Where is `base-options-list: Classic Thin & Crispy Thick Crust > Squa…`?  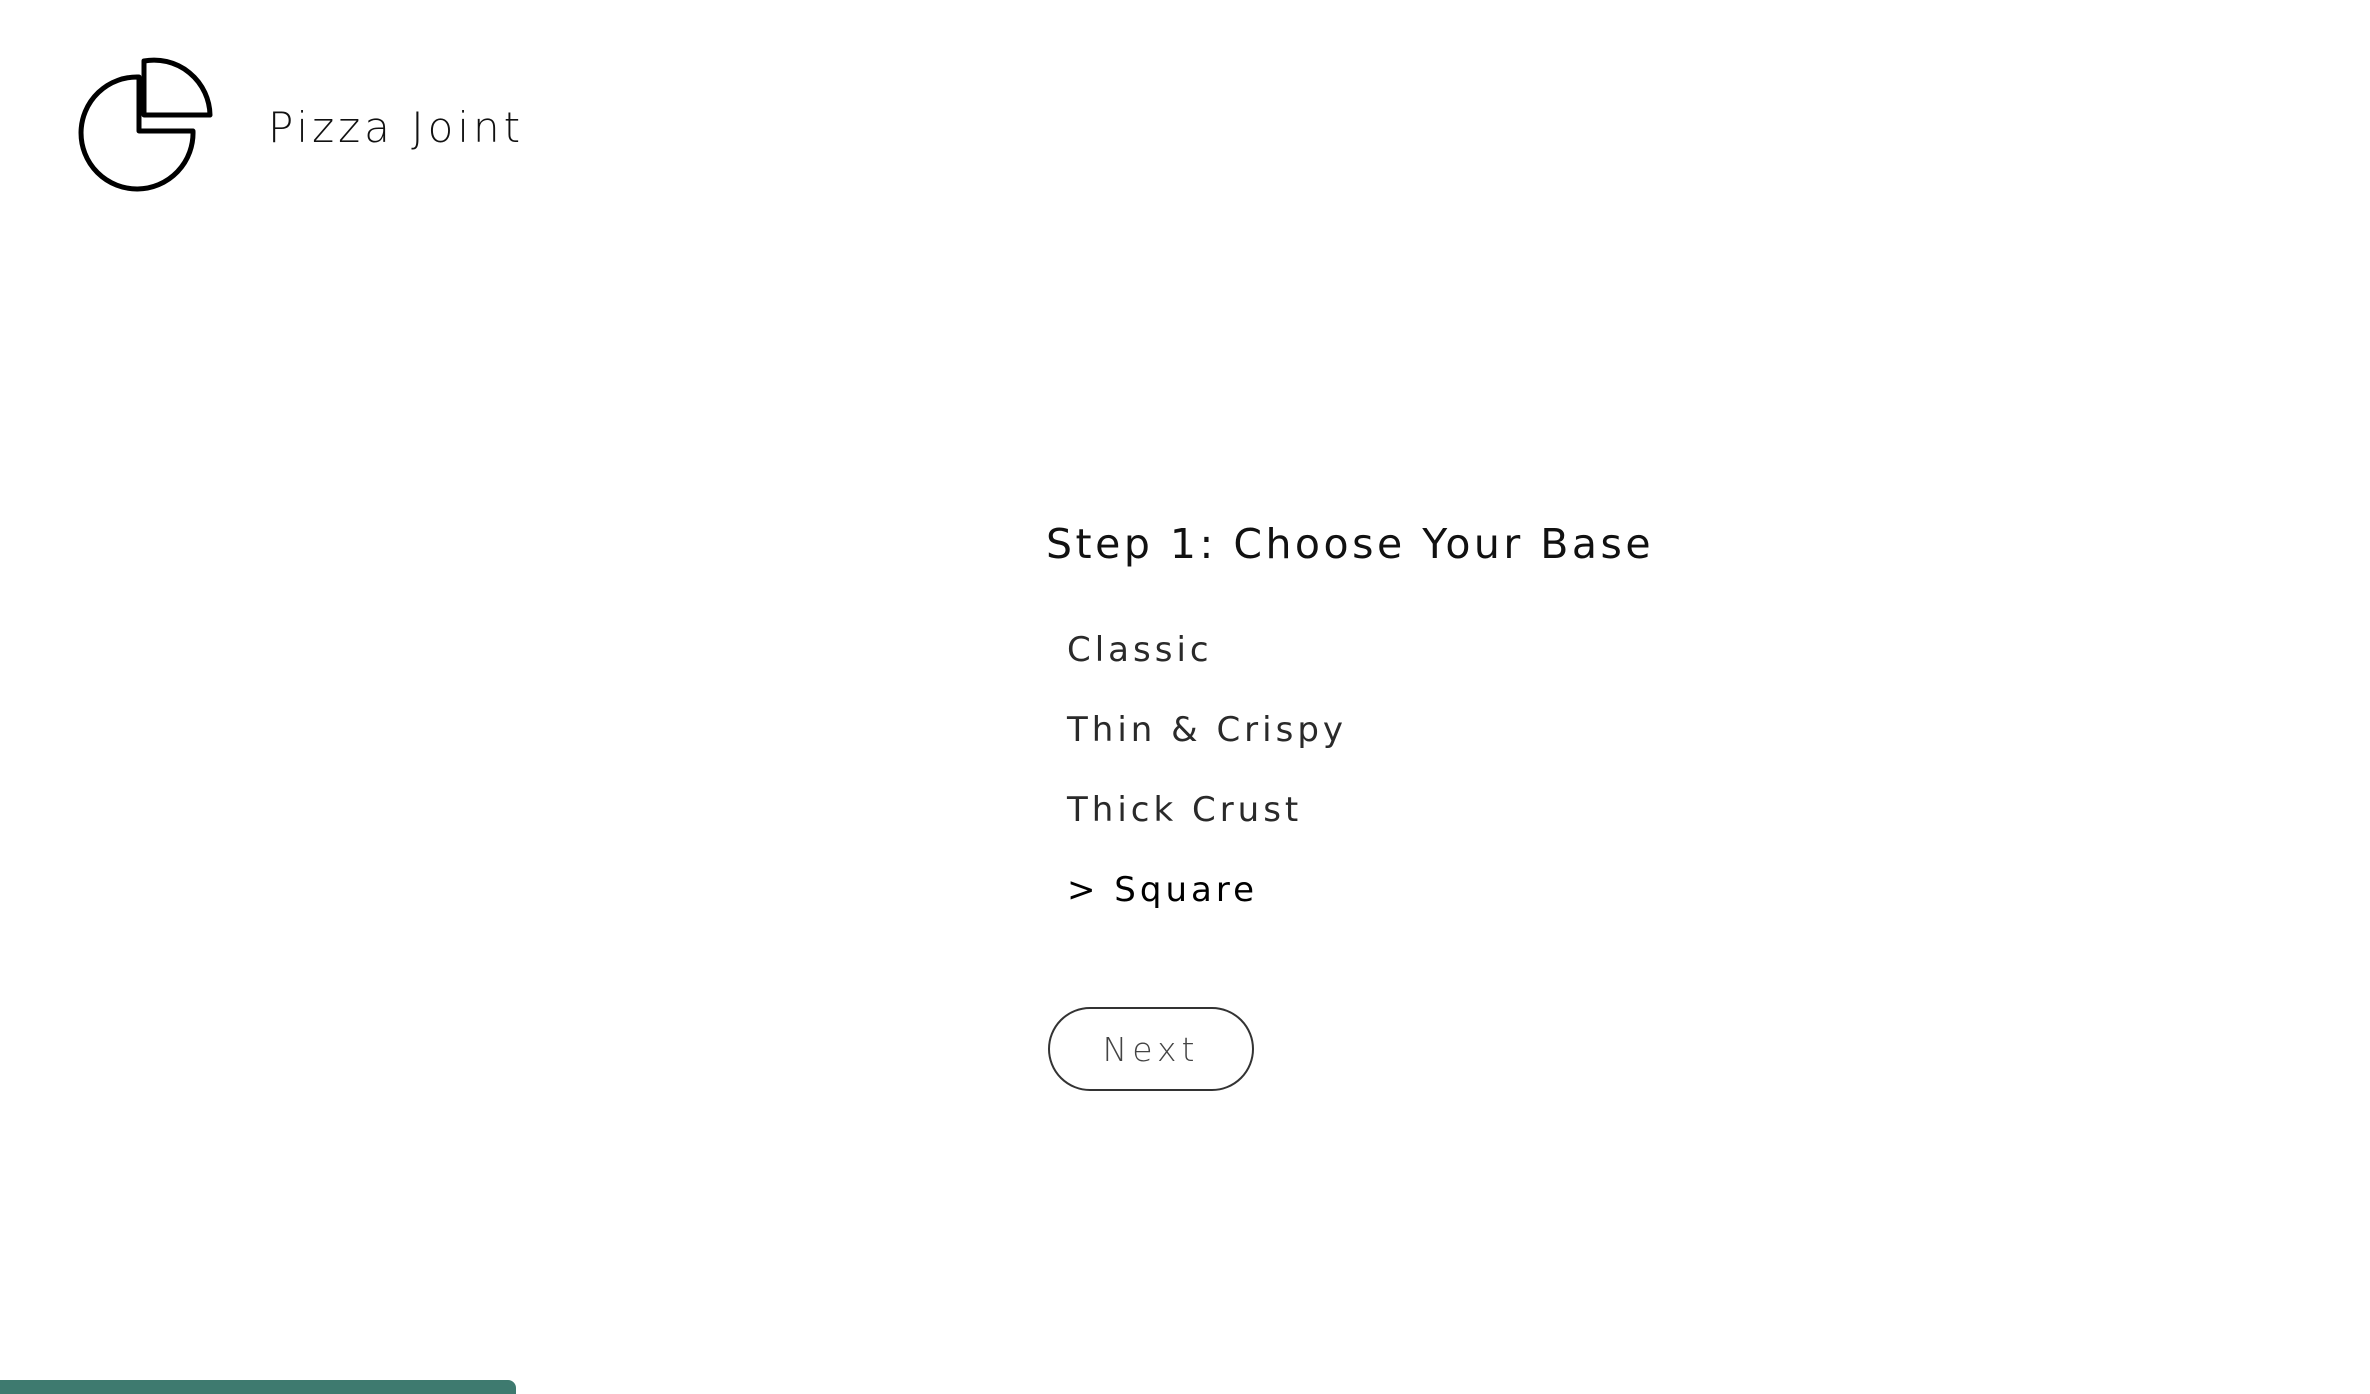
base-options-list: Classic Thin & Crispy Thick Crust > Squa… is located at coordinates (1350, 770).